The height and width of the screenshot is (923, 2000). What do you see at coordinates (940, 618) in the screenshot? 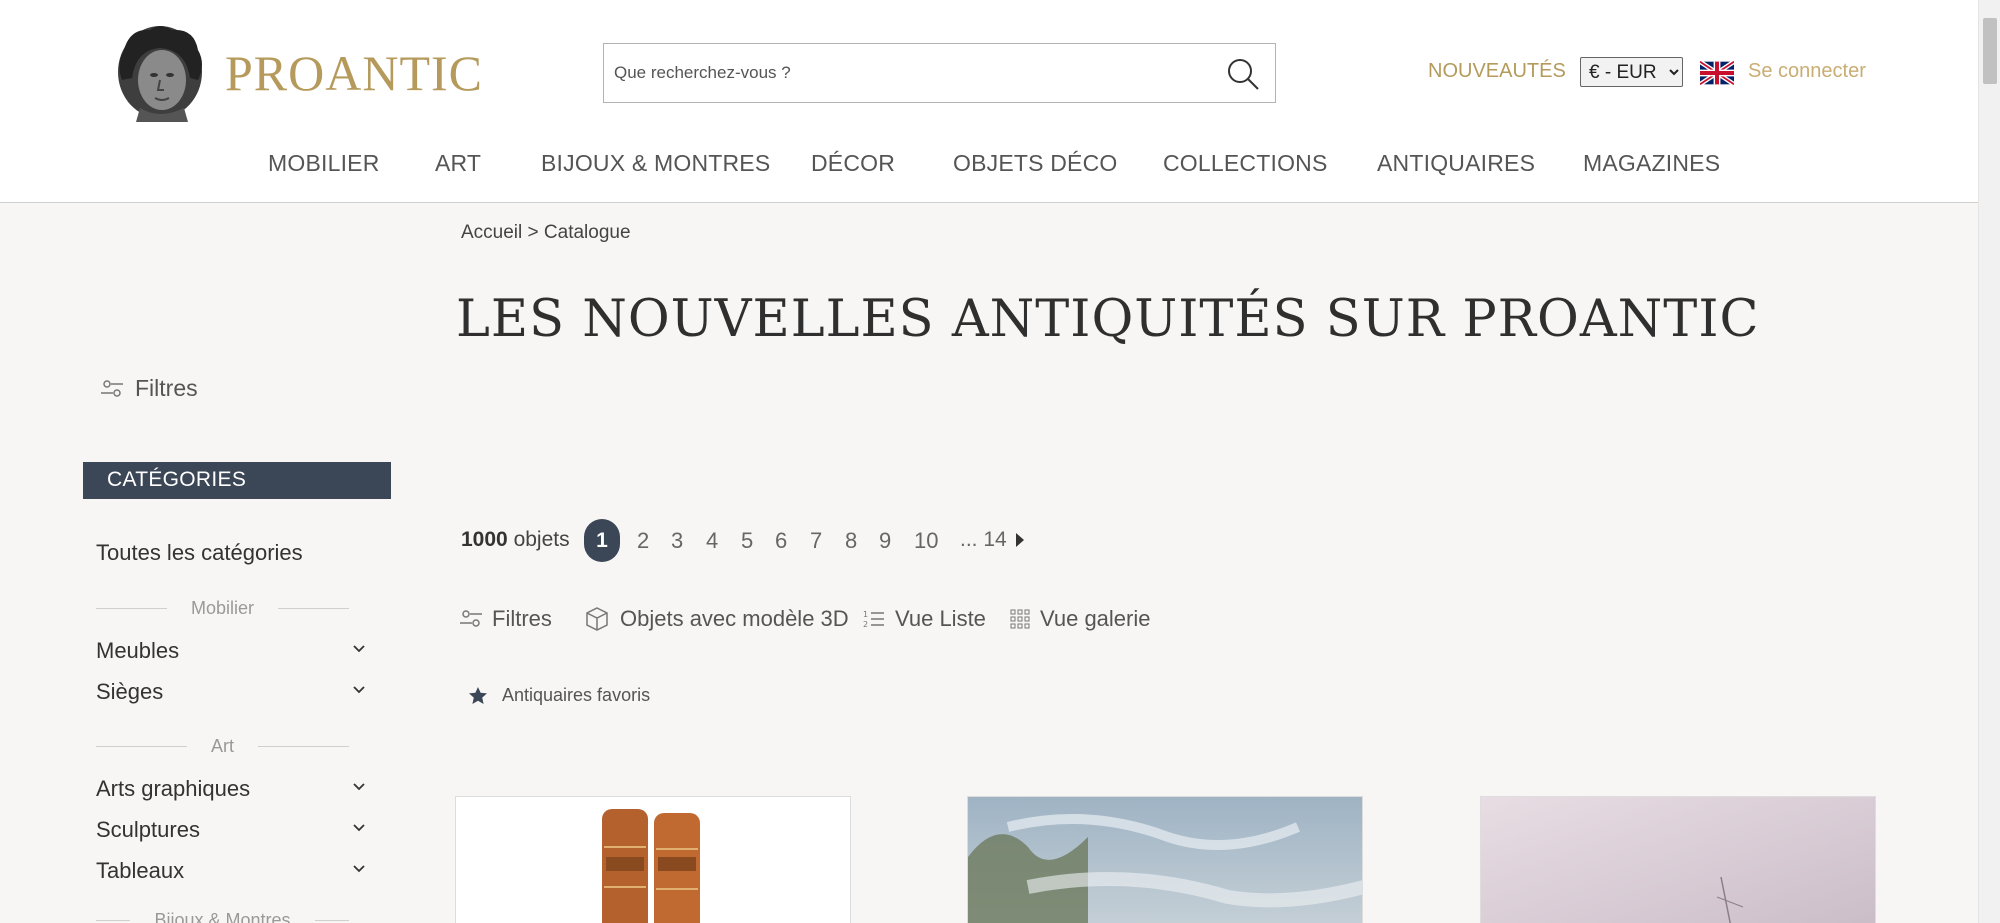
I see `toolbar-list-label: Vue Liste` at bounding box center [940, 618].